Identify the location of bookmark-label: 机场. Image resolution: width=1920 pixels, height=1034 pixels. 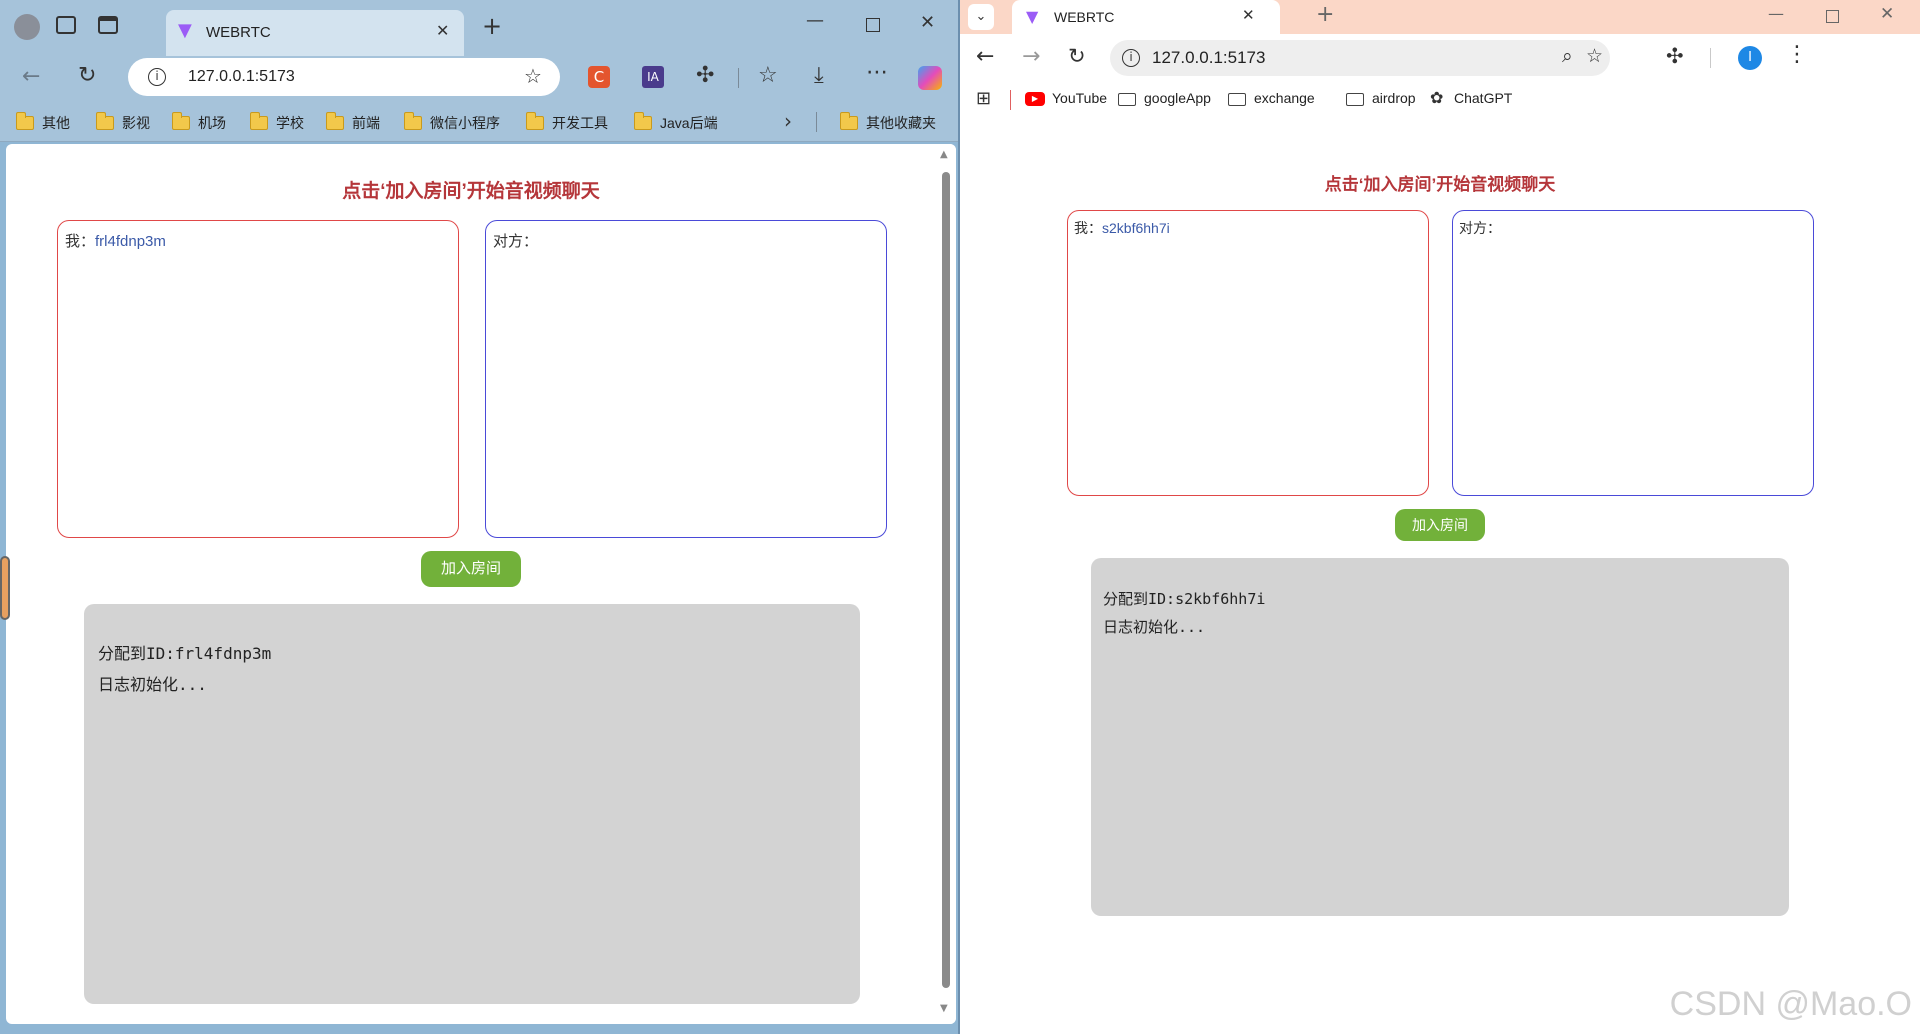
(212, 123).